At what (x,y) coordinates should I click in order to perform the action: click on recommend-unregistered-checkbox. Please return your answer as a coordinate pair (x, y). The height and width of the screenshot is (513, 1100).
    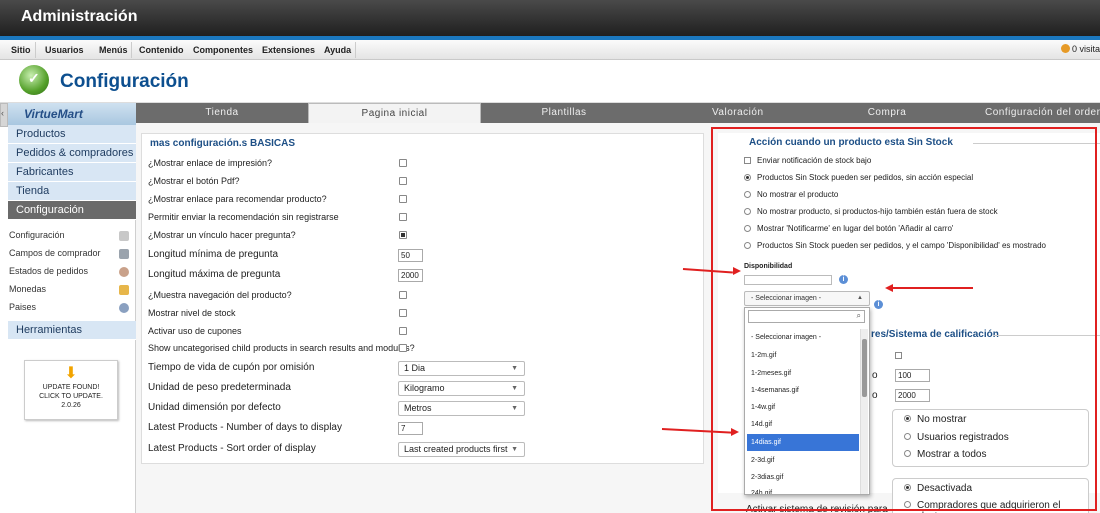
    Looking at the image, I should click on (403, 217).